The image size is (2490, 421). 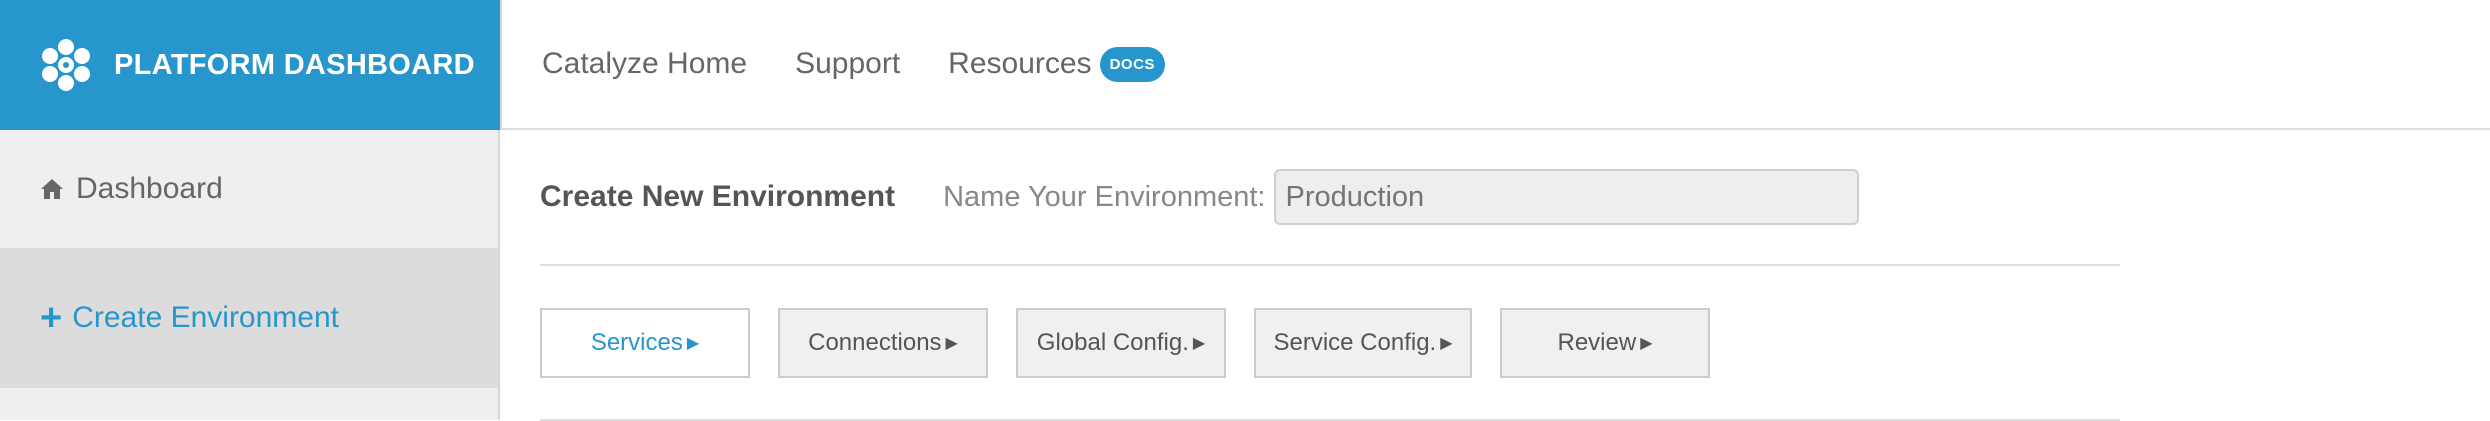 I want to click on step-label: Service Config., so click(x=1355, y=342).